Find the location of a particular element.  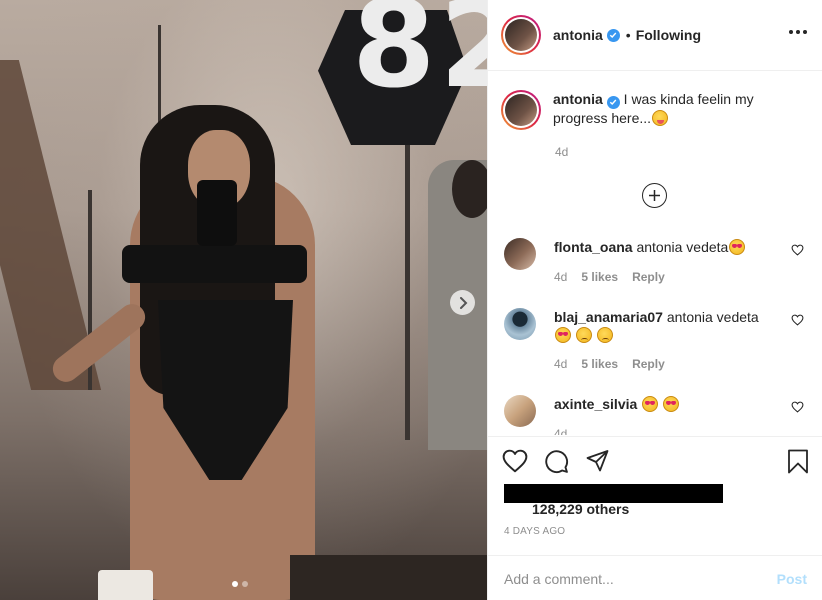

header-username: antonia is located at coordinates (578, 35).